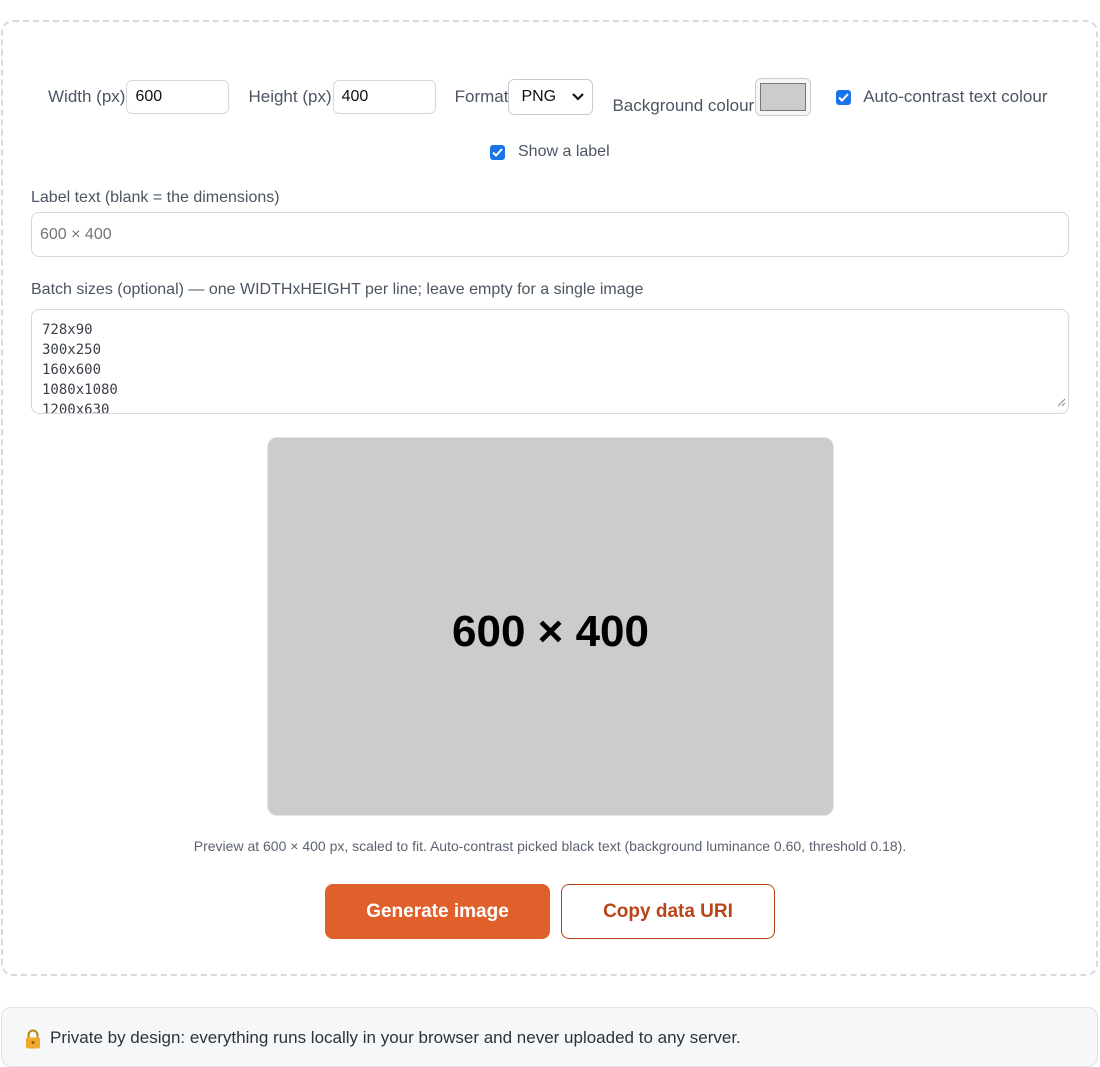 Image resolution: width=1100 pixels, height=1067 pixels. I want to click on format-selected-value: PNG, so click(539, 96).